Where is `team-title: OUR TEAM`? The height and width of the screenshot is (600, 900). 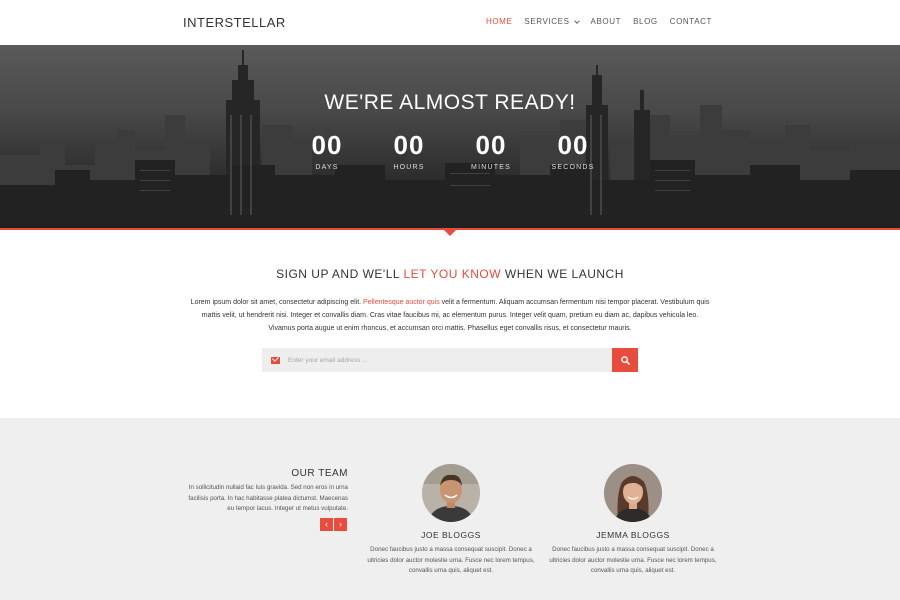 team-title: OUR TEAM is located at coordinates (319, 473).